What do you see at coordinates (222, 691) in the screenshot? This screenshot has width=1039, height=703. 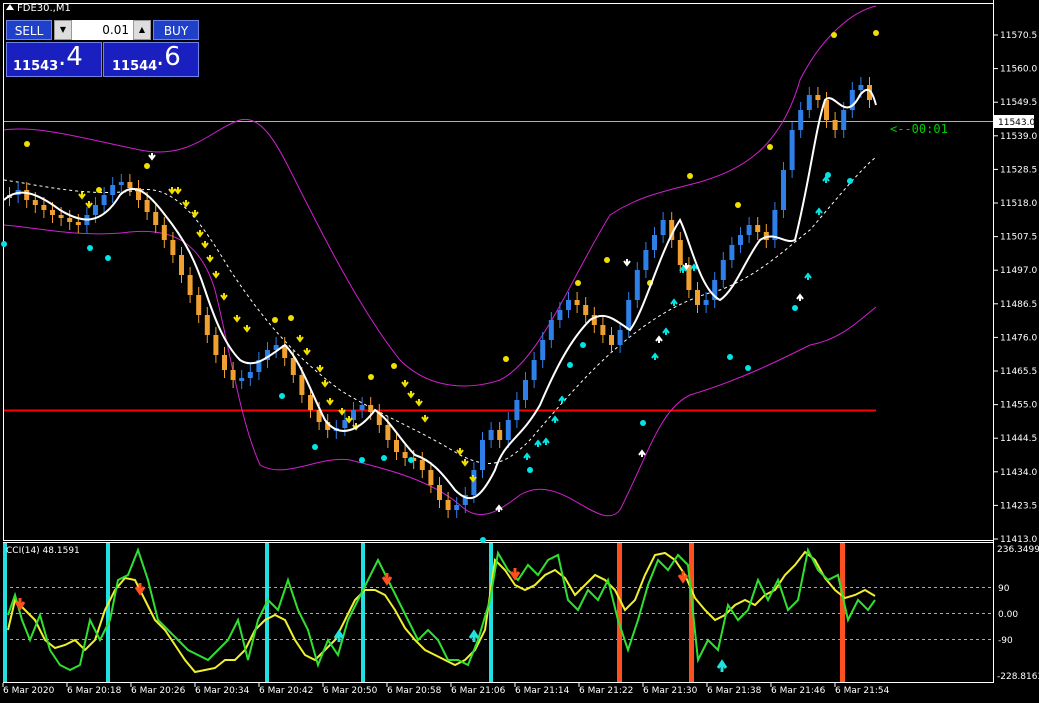 I see `time-tick-label: 6 Mar 20:34` at bounding box center [222, 691].